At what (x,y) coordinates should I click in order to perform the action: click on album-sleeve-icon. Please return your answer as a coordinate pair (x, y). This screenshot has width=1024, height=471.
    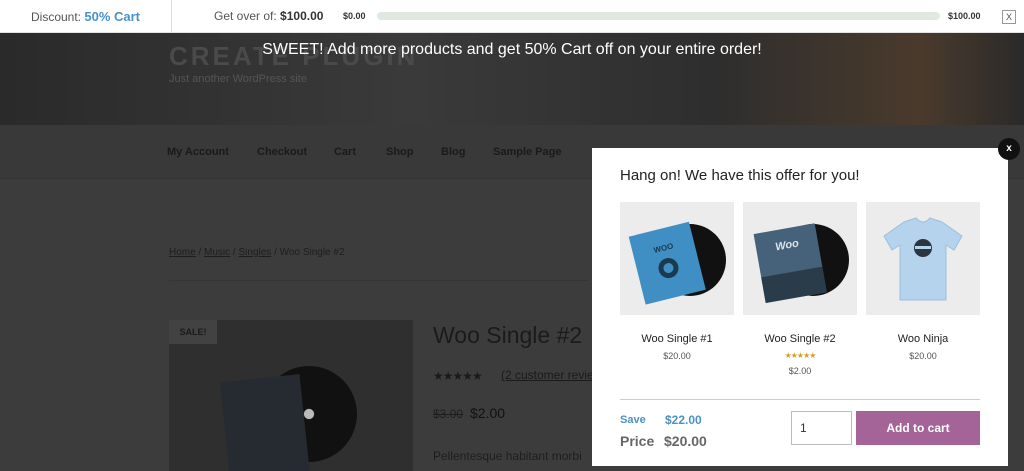
    Looking at the image, I should click on (265, 422).